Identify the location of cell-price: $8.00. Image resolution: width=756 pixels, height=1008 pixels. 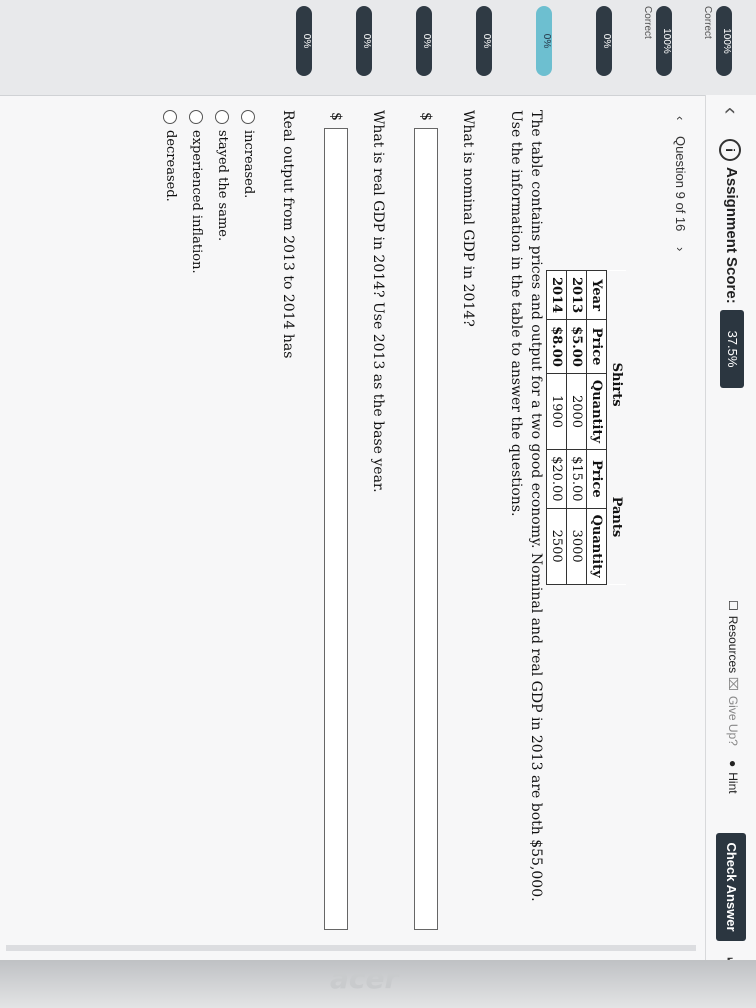
(556, 346).